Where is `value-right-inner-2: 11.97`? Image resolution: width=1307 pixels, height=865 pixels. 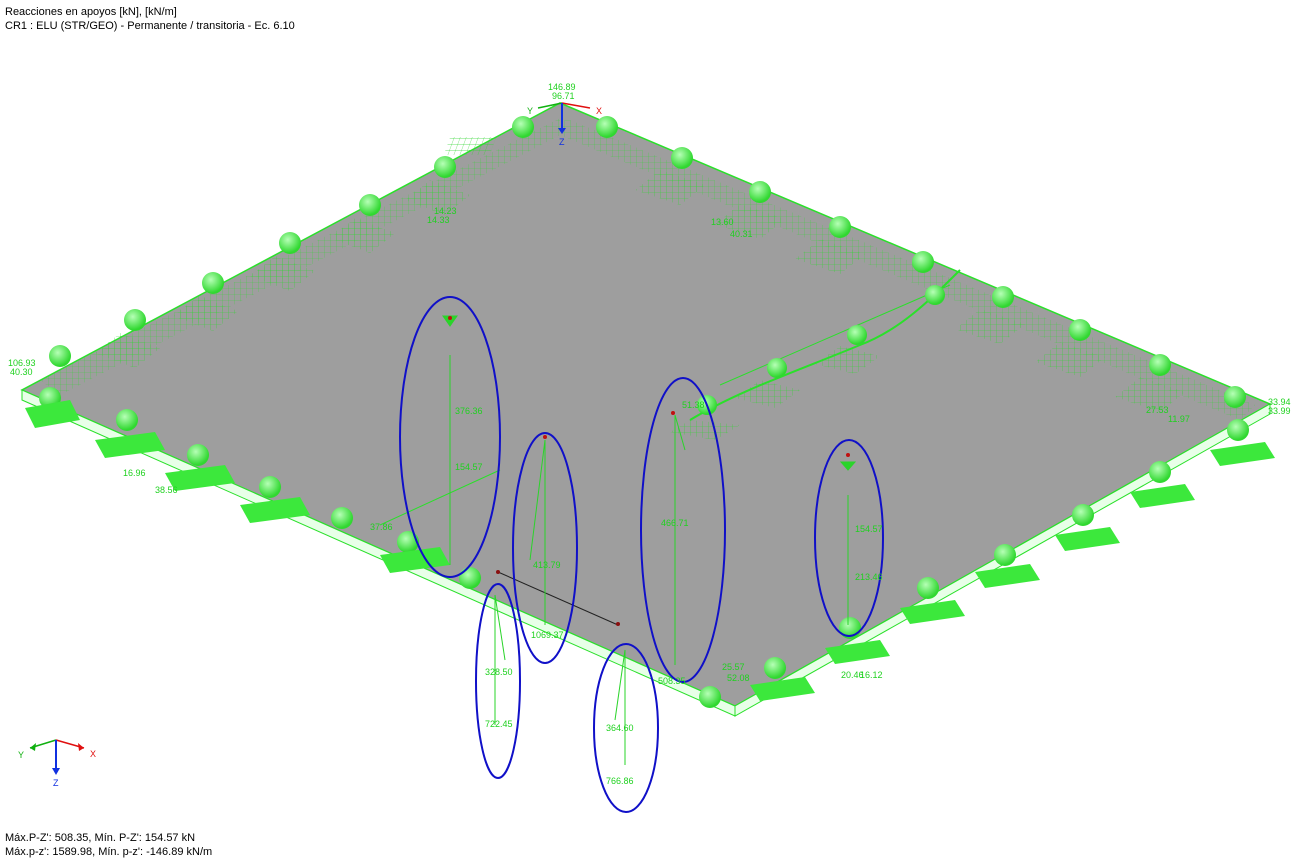
value-right-inner-2: 11.97 is located at coordinates (1179, 419).